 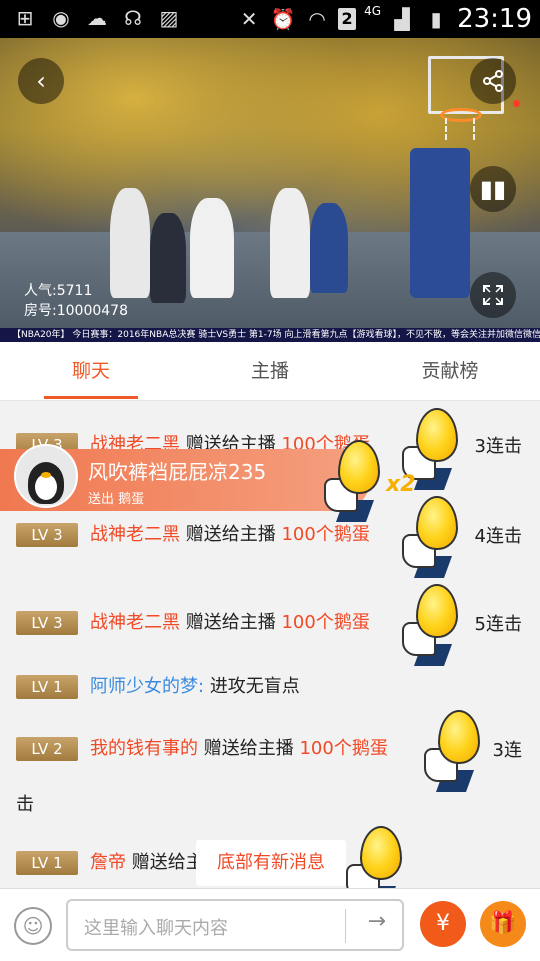 I want to click on back-arrow-icon: ‹, so click(x=41, y=81).